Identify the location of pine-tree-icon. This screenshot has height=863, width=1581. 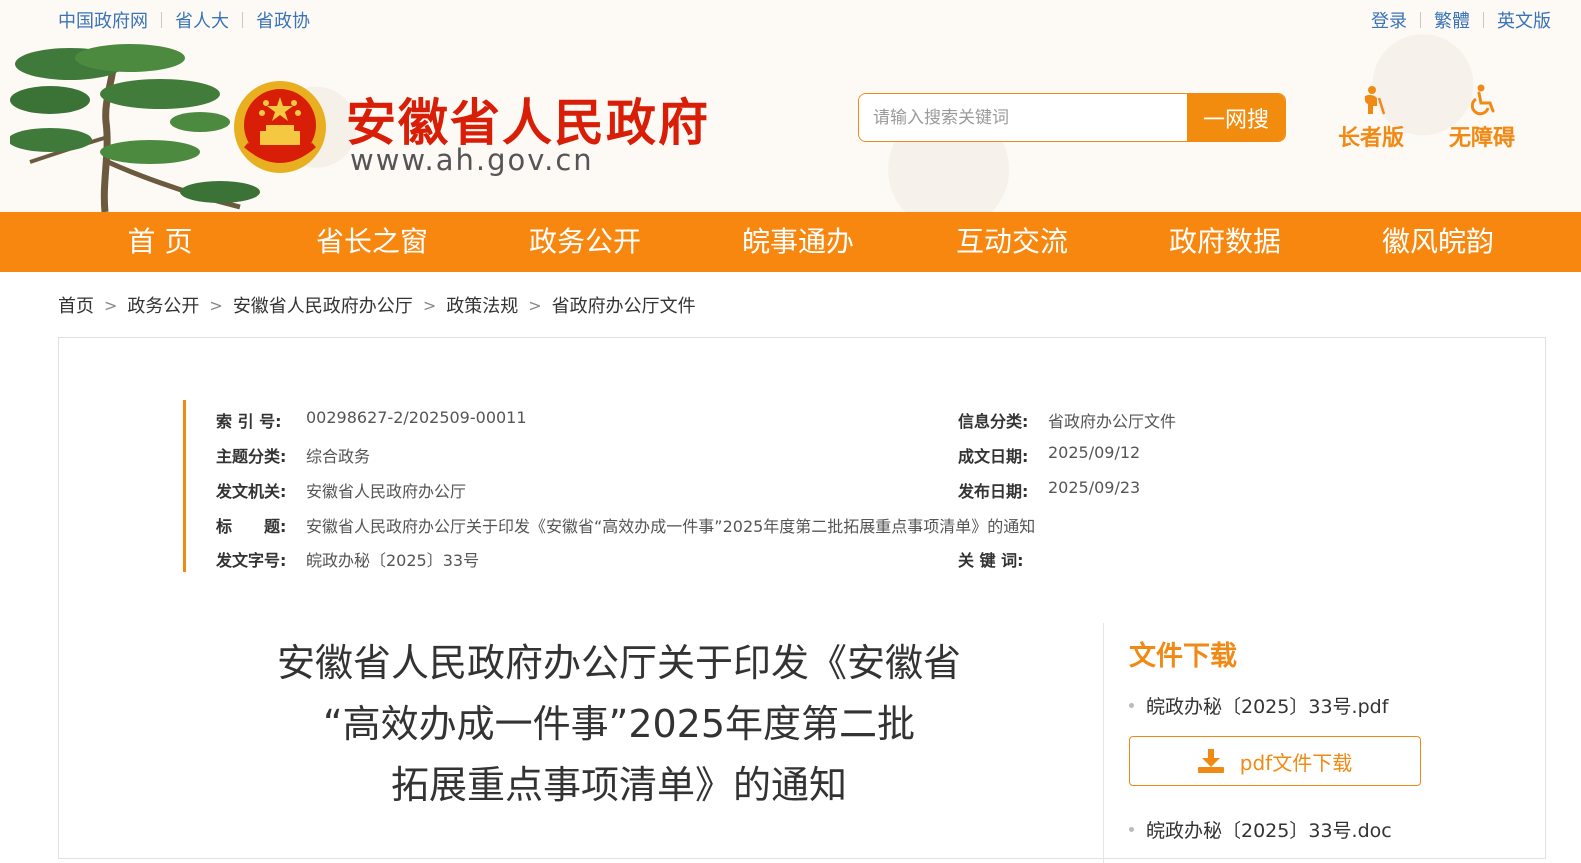
(135, 128).